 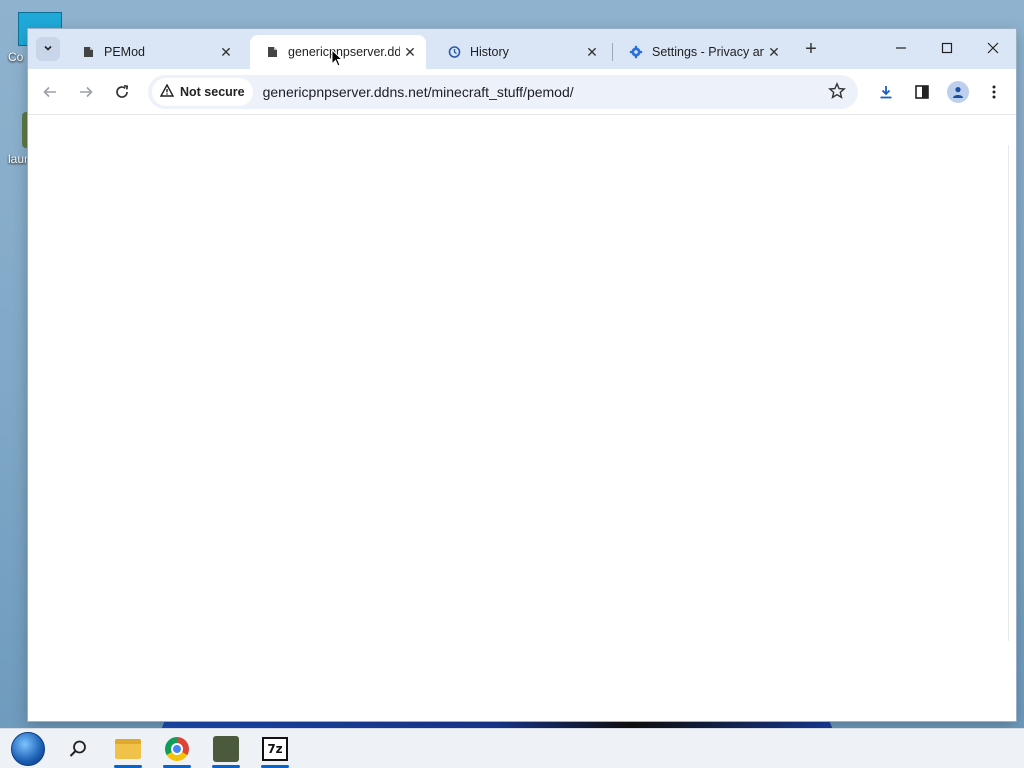 What do you see at coordinates (520, 52) in the screenshot?
I see `tab-history: History ✕` at bounding box center [520, 52].